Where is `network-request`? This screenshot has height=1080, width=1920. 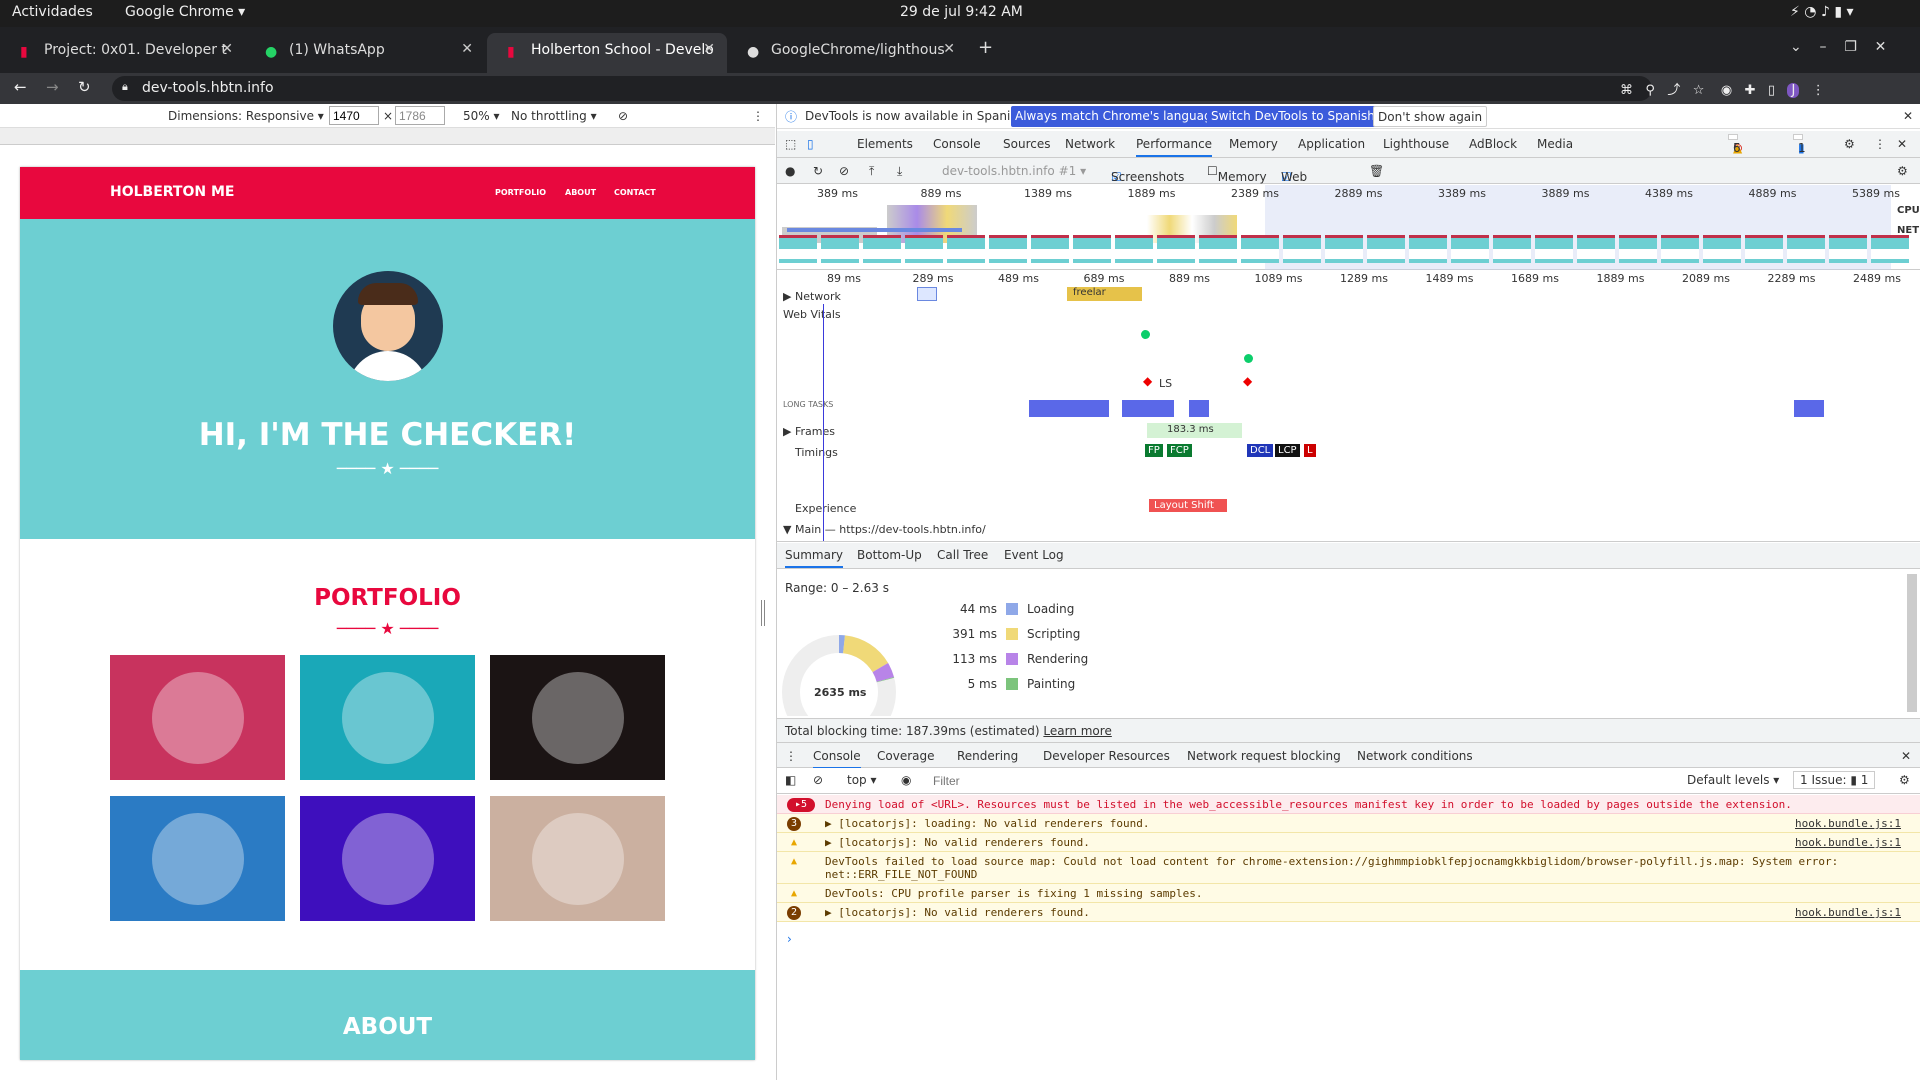
network-request is located at coordinates (927, 294).